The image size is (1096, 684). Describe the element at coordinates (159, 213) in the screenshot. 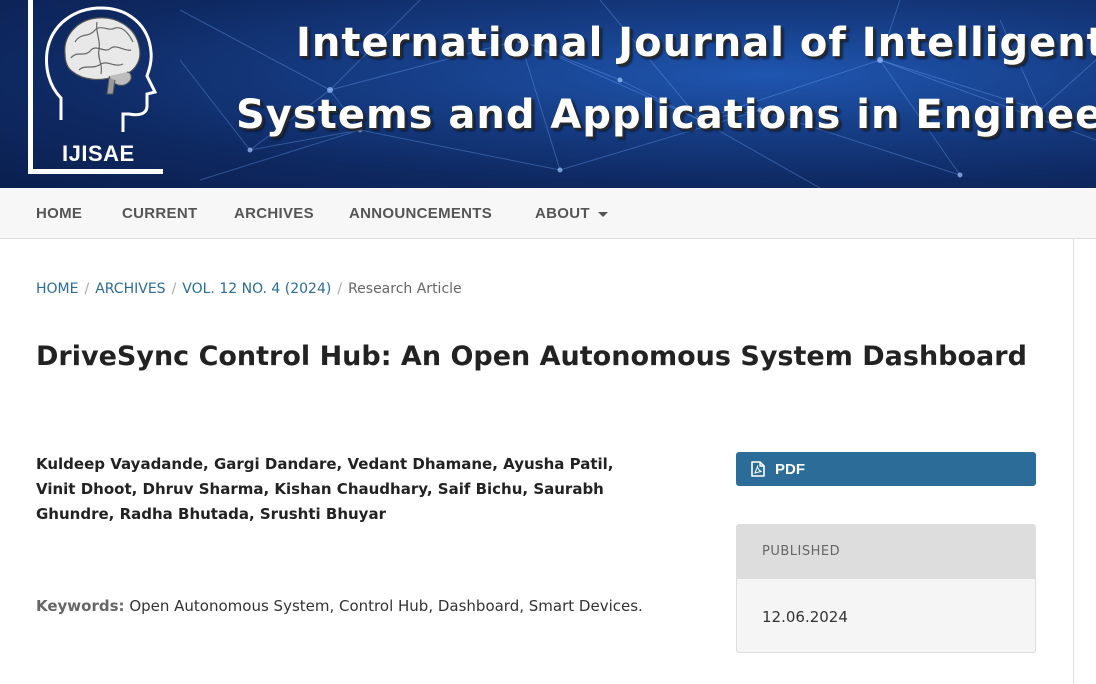

I see `nav-current: CURRENT` at that location.